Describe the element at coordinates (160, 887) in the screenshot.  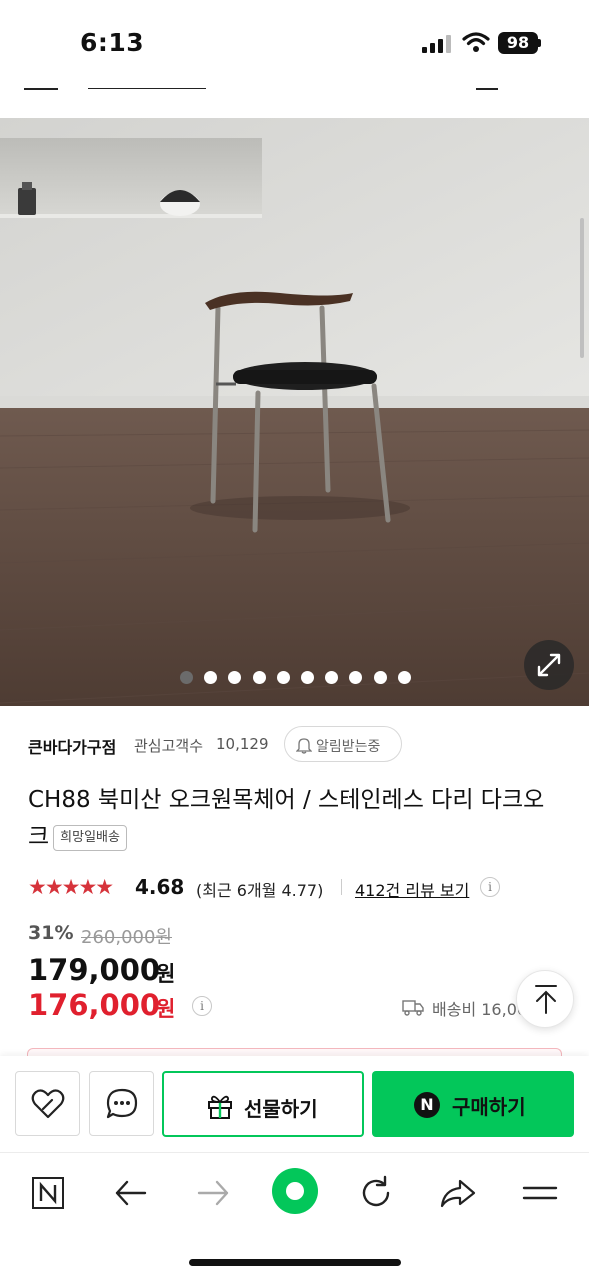
I see `rating-score: 4.68` at that location.